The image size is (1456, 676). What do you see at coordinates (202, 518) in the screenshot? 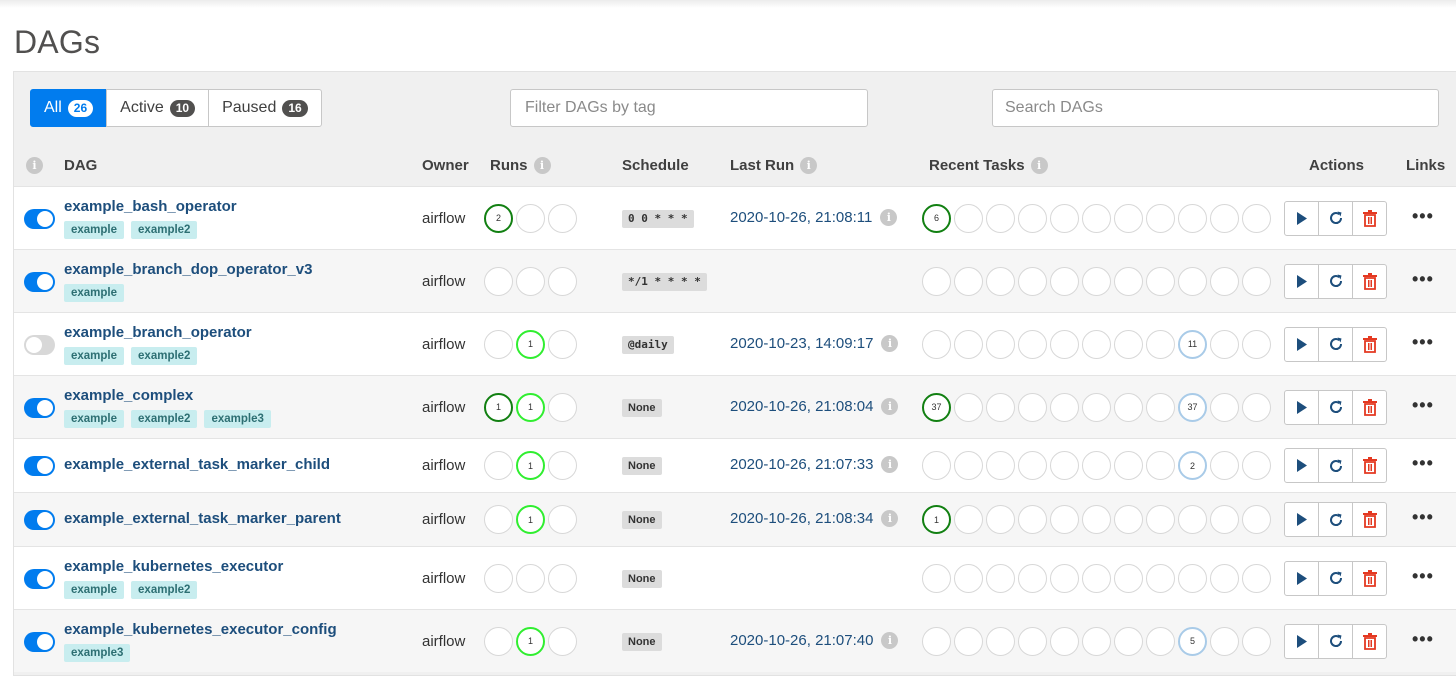
I see `dag-name-link: example_external_task_marker_parent` at bounding box center [202, 518].